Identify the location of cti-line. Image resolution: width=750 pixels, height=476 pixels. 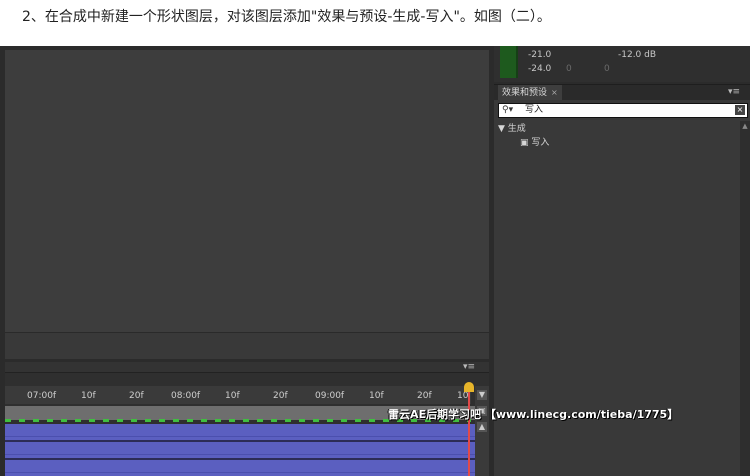
(469, 434).